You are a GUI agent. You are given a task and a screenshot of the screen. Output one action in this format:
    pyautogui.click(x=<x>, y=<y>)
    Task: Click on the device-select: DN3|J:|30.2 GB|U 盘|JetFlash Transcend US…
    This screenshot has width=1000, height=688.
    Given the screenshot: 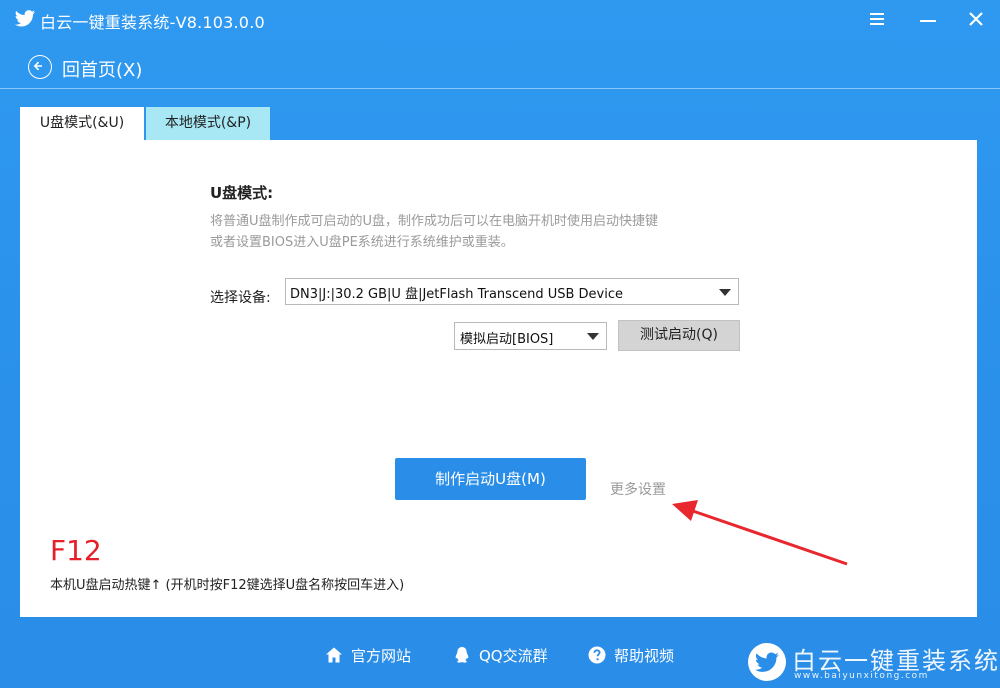 What is the action you would take?
    pyautogui.click(x=512, y=291)
    